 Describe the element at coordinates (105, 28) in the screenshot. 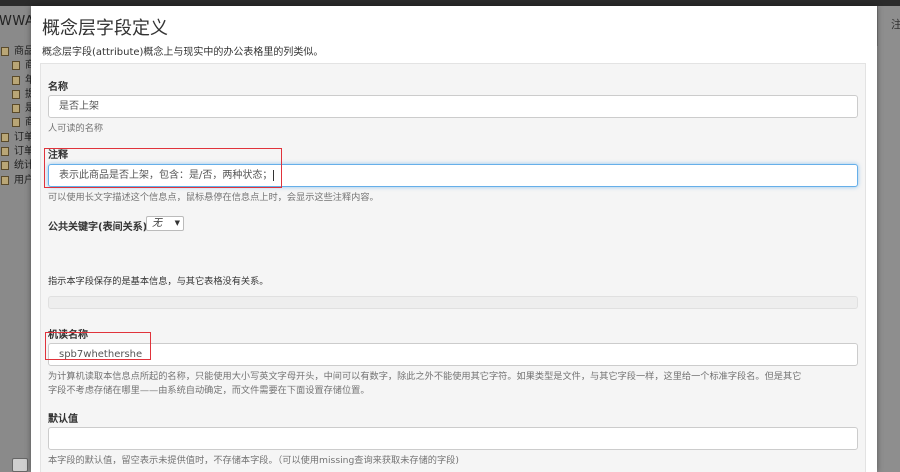

I see `dialog-title: 概念层字段定义` at that location.